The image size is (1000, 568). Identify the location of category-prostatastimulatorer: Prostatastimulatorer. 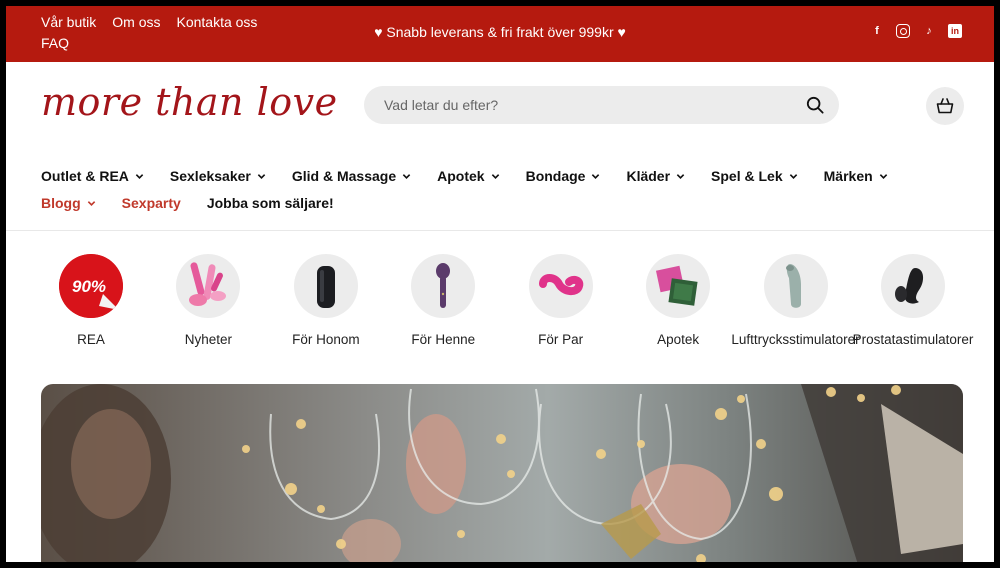
(913, 302).